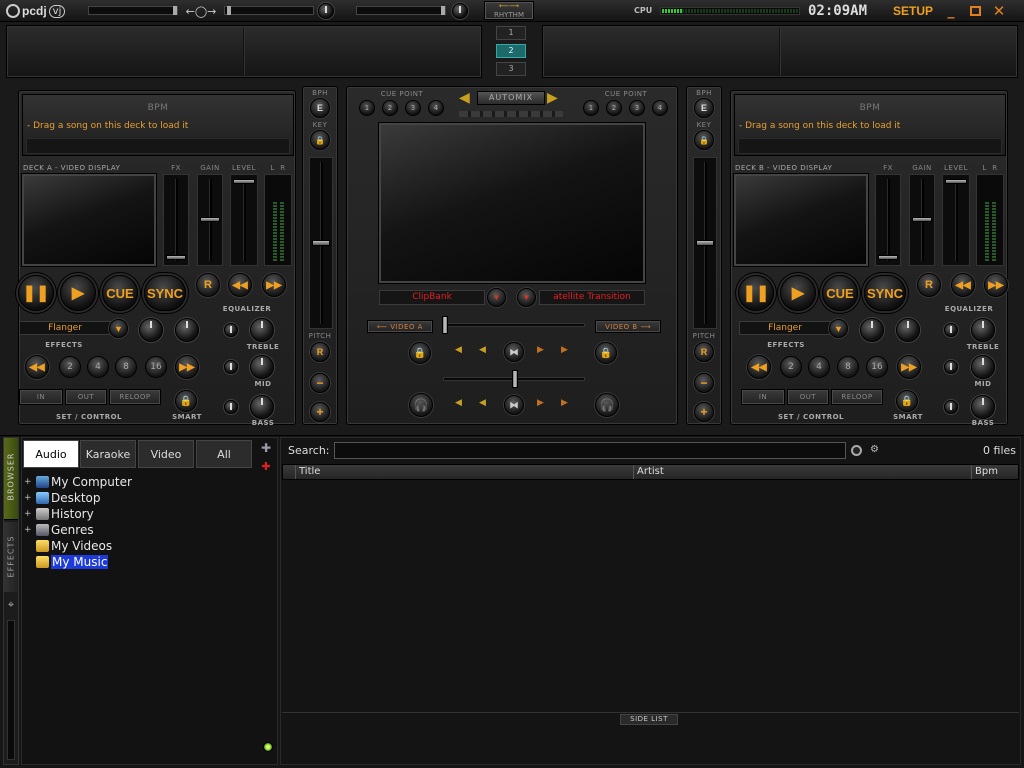 Image resolution: width=1024 pixels, height=768 pixels. Describe the element at coordinates (482, 403) in the screenshot. I see `audio-a-back-icon: ◀` at that location.